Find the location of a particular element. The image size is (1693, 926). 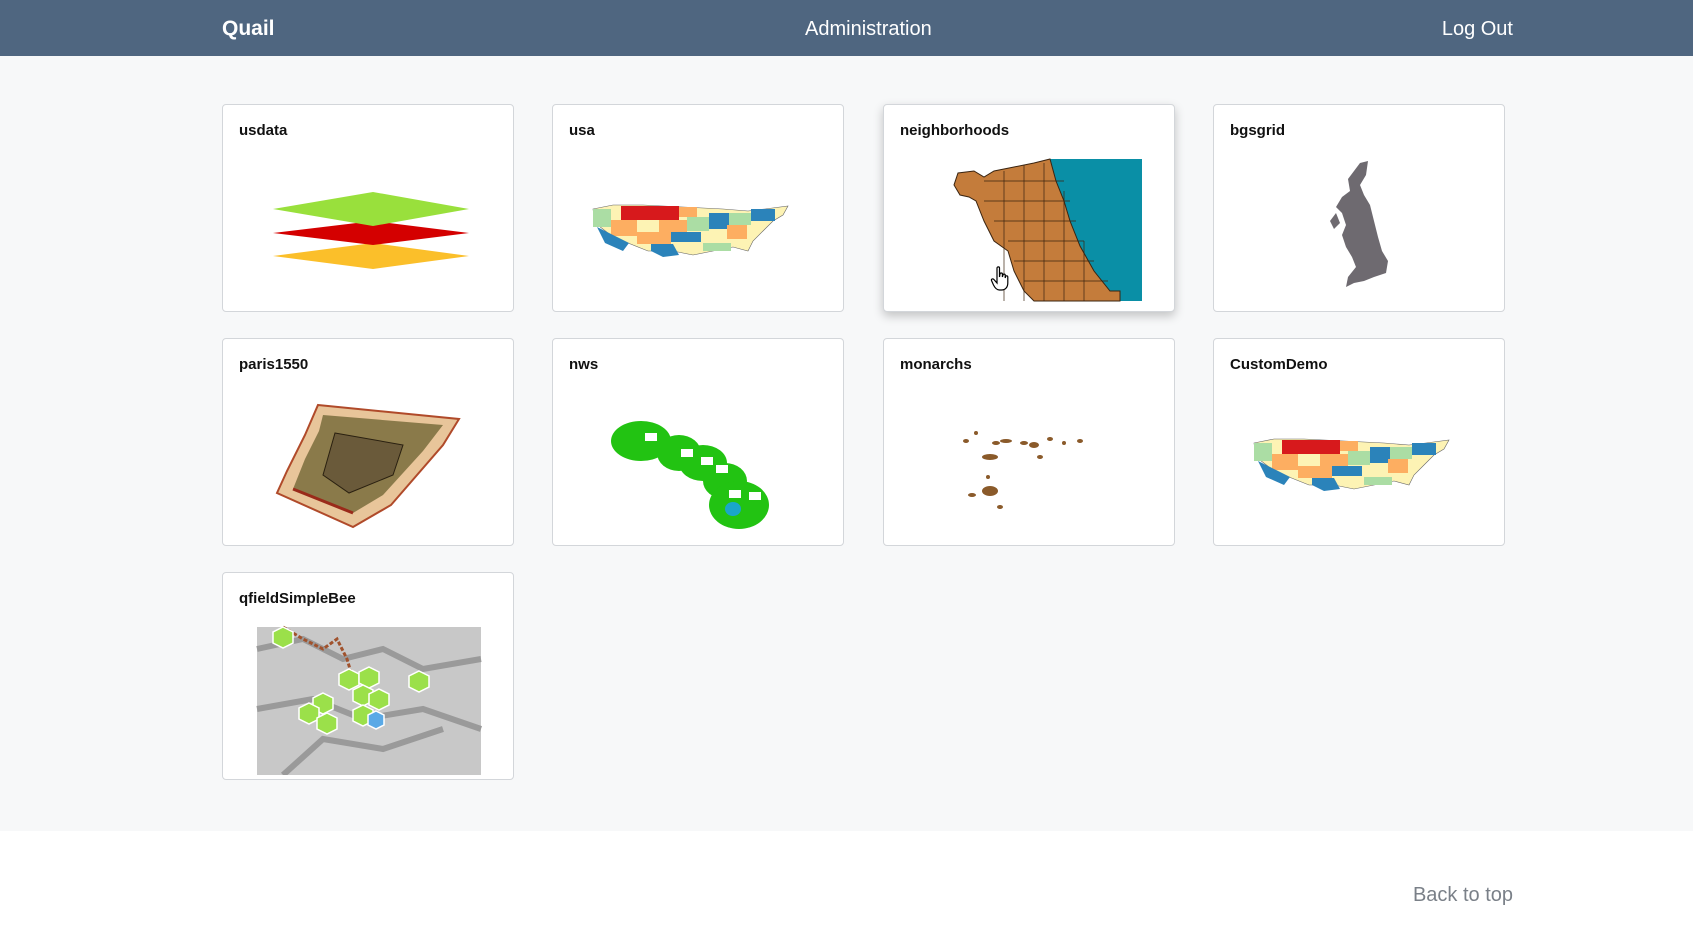

project-title: paris1550 is located at coordinates (274, 364).